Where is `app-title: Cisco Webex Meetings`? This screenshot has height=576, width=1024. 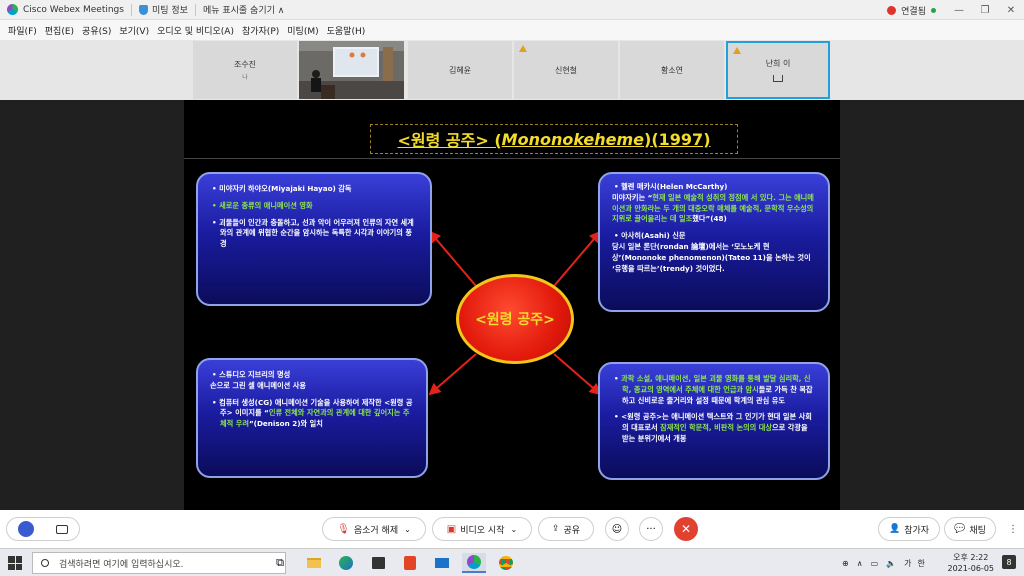 app-title: Cisco Webex Meetings is located at coordinates (65, 10).